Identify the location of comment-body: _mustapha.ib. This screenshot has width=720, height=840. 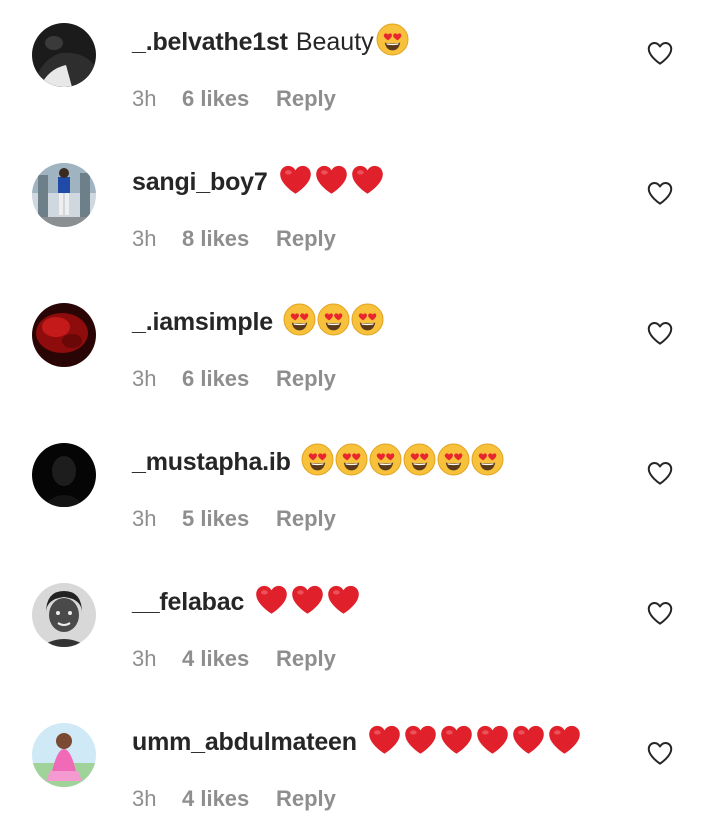
(318, 462).